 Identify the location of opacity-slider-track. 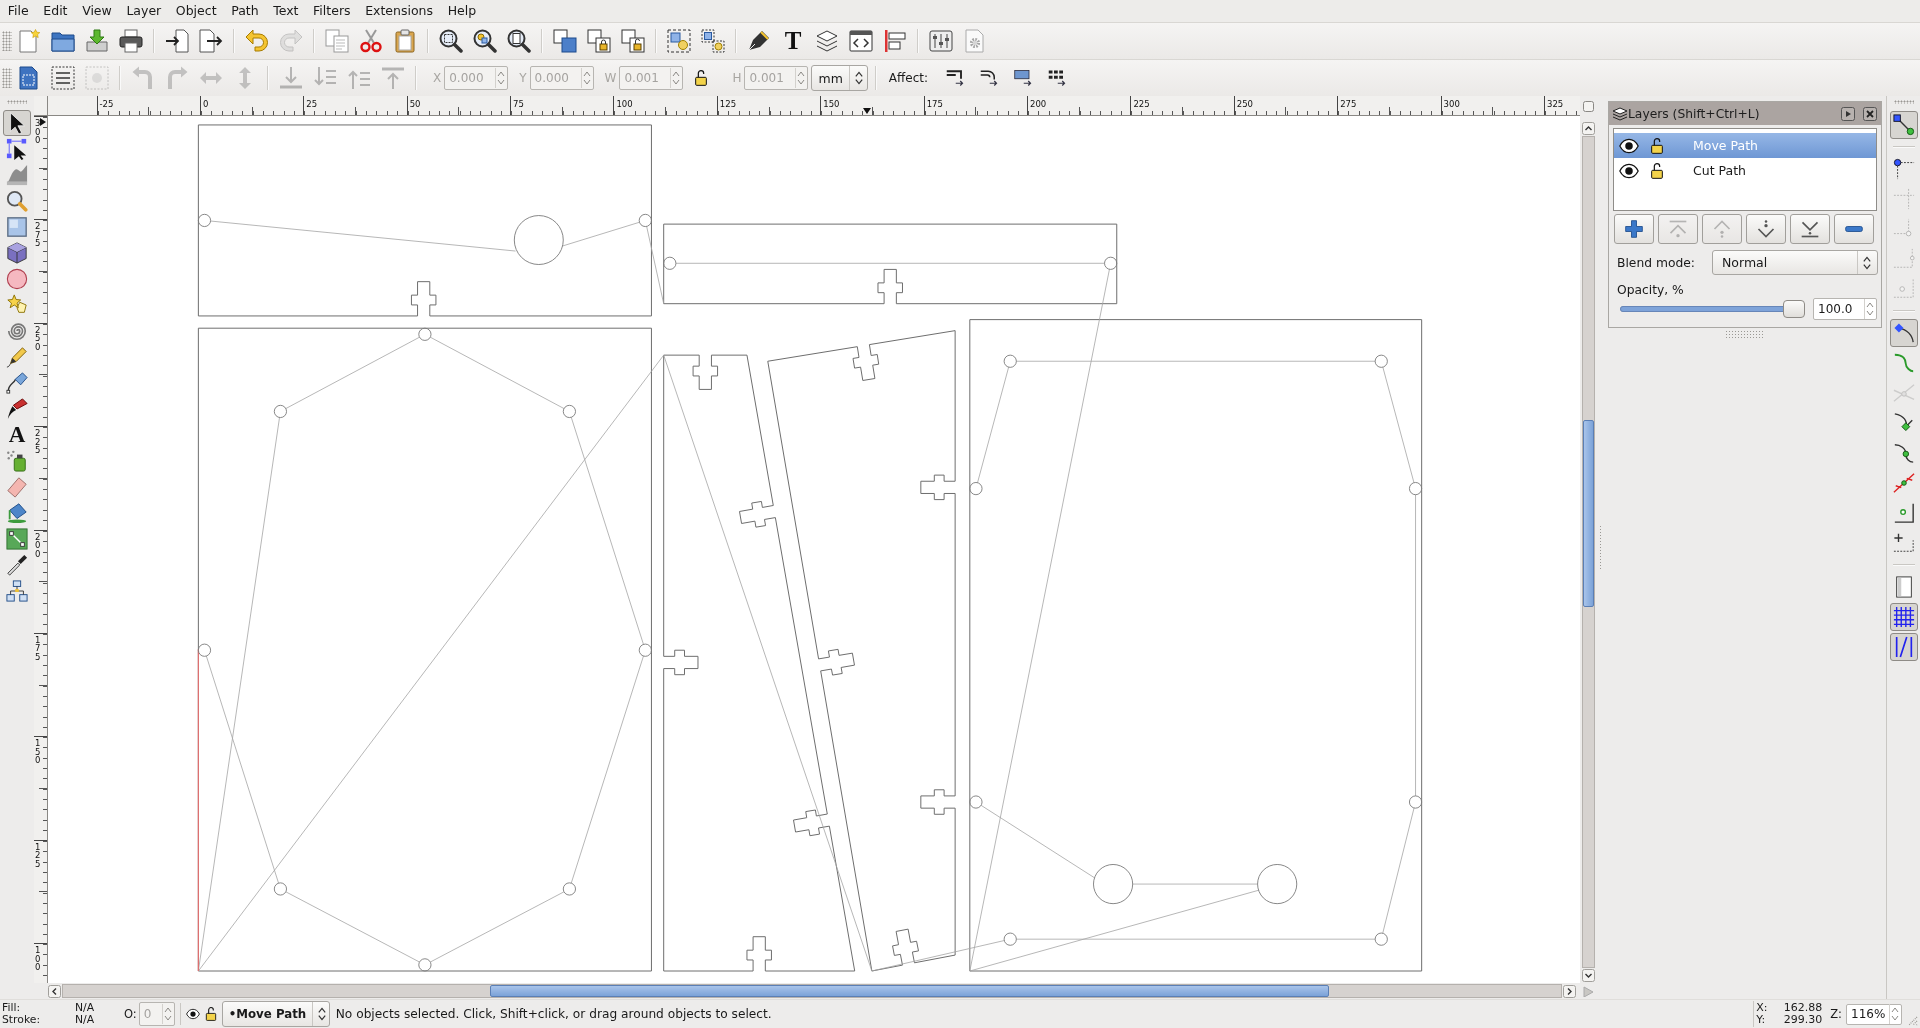
(1712, 309).